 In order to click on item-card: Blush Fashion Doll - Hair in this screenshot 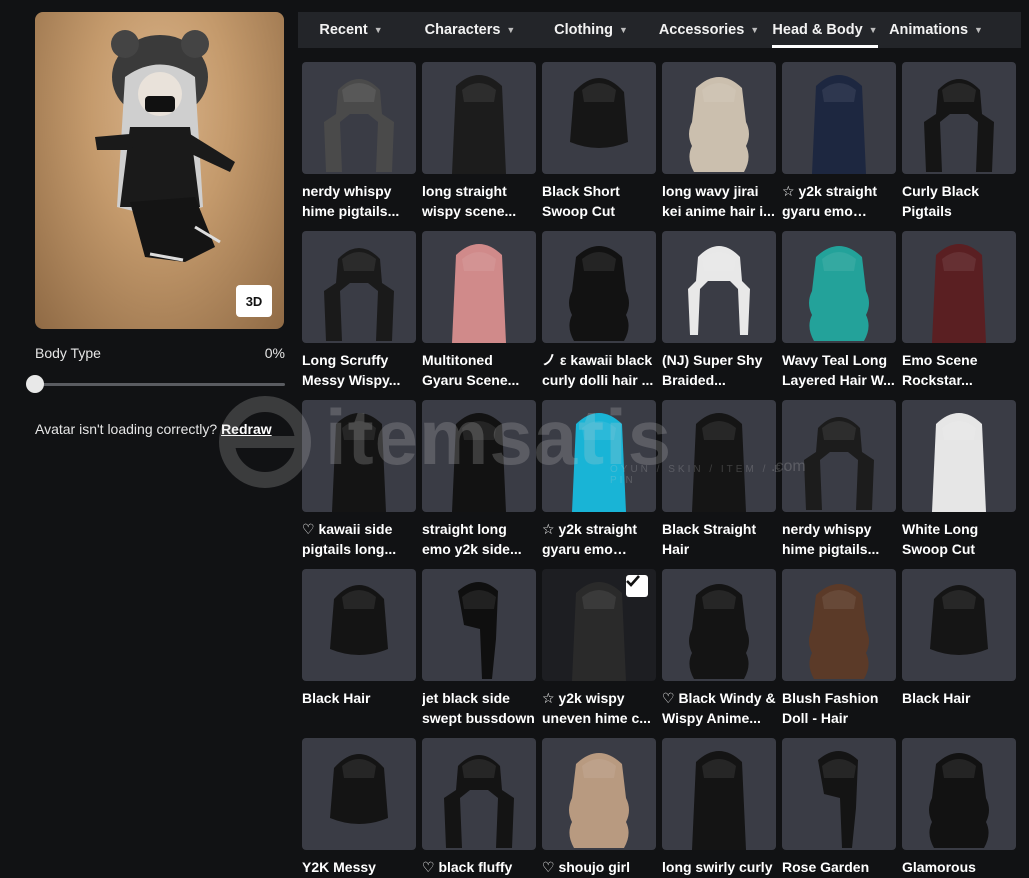, I will do `click(839, 653)`.